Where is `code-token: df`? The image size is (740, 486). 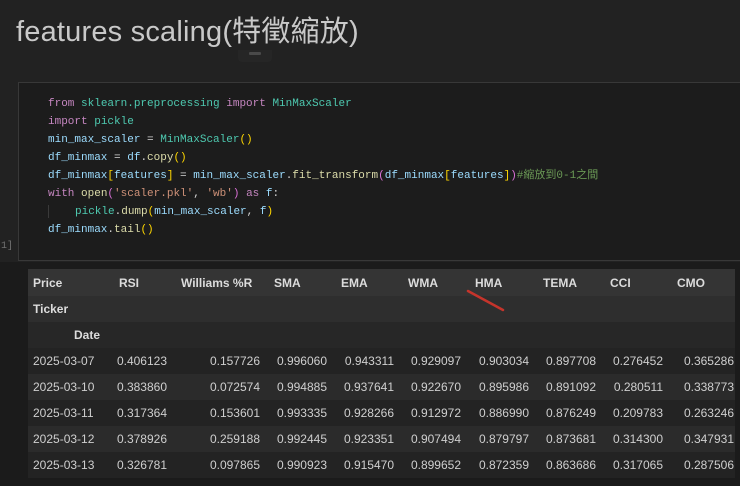
code-token: df is located at coordinates (134, 158).